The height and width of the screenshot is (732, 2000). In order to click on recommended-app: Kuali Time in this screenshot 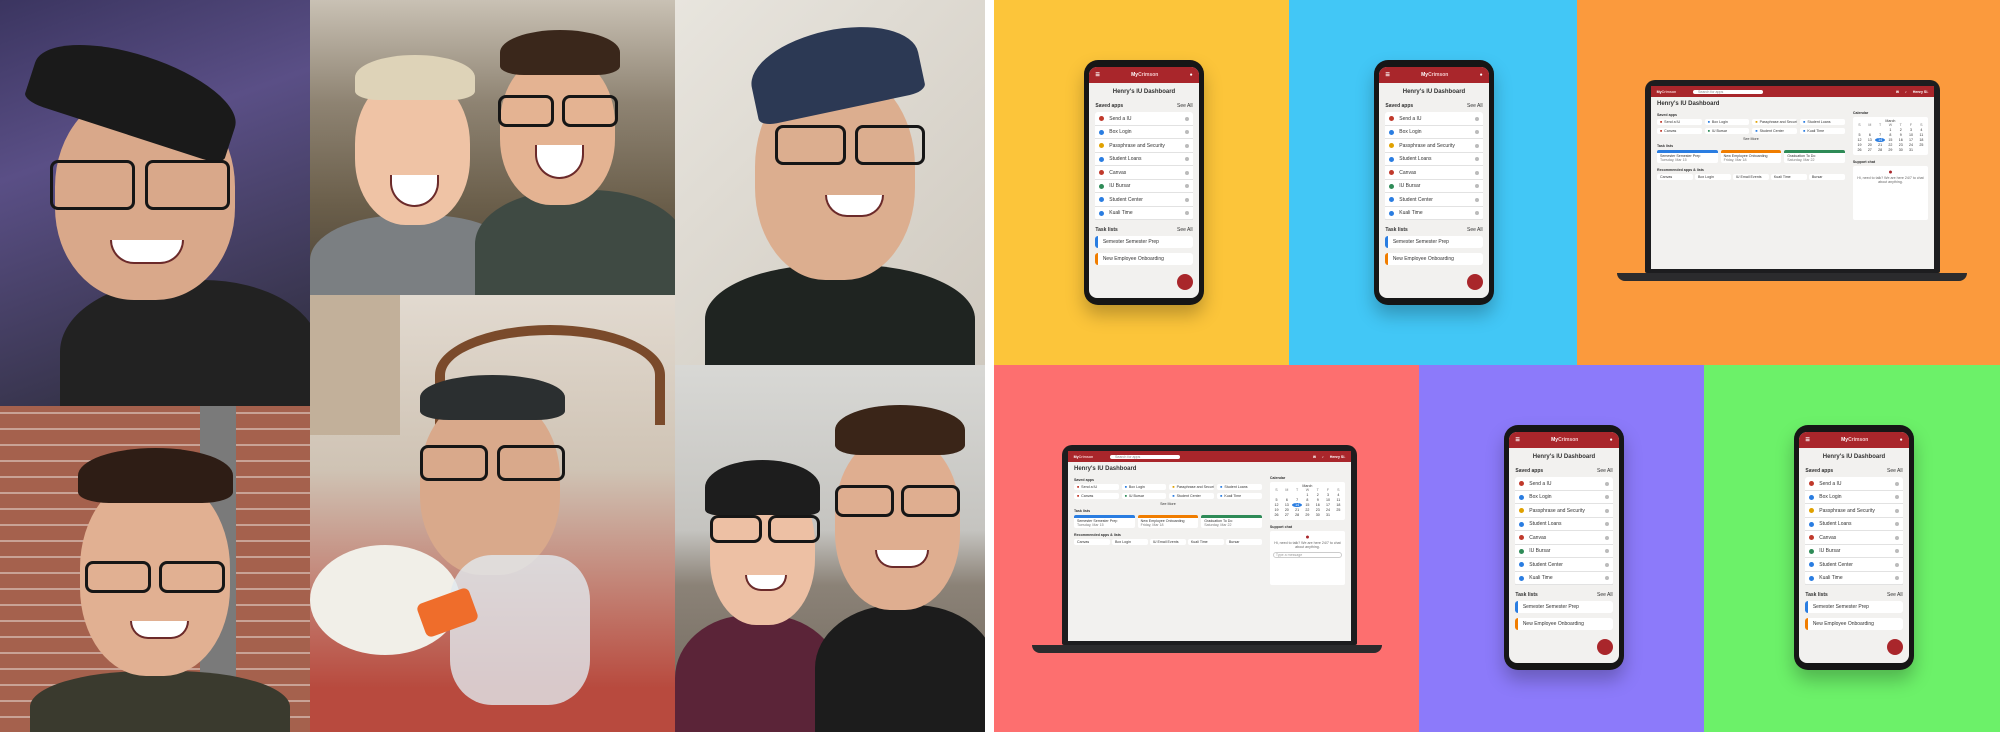, I will do `click(1205, 542)`.